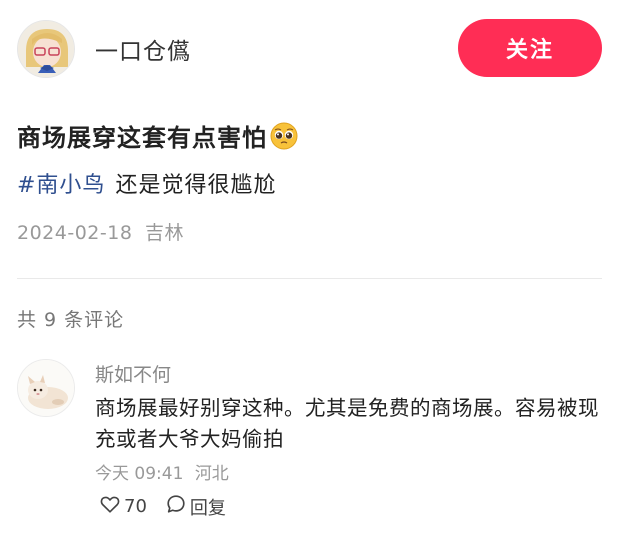 Image resolution: width=618 pixels, height=538 pixels. What do you see at coordinates (71, 320) in the screenshot?
I see `comment-count: 共 9 条评论` at bounding box center [71, 320].